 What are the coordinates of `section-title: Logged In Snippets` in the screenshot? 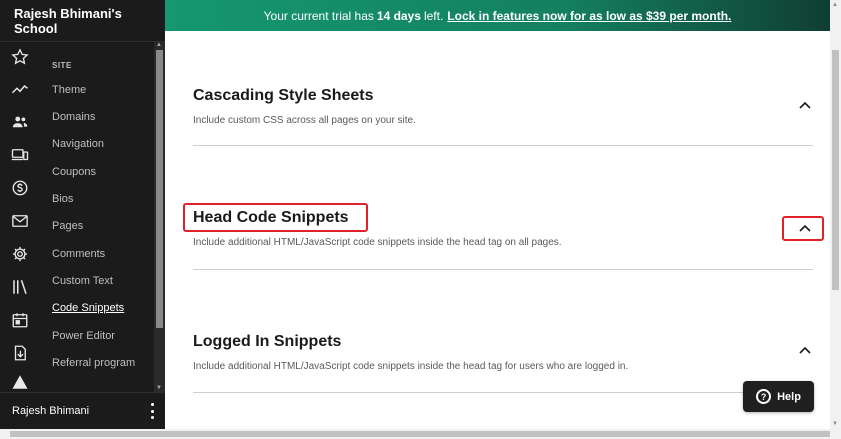 It's located at (267, 341).